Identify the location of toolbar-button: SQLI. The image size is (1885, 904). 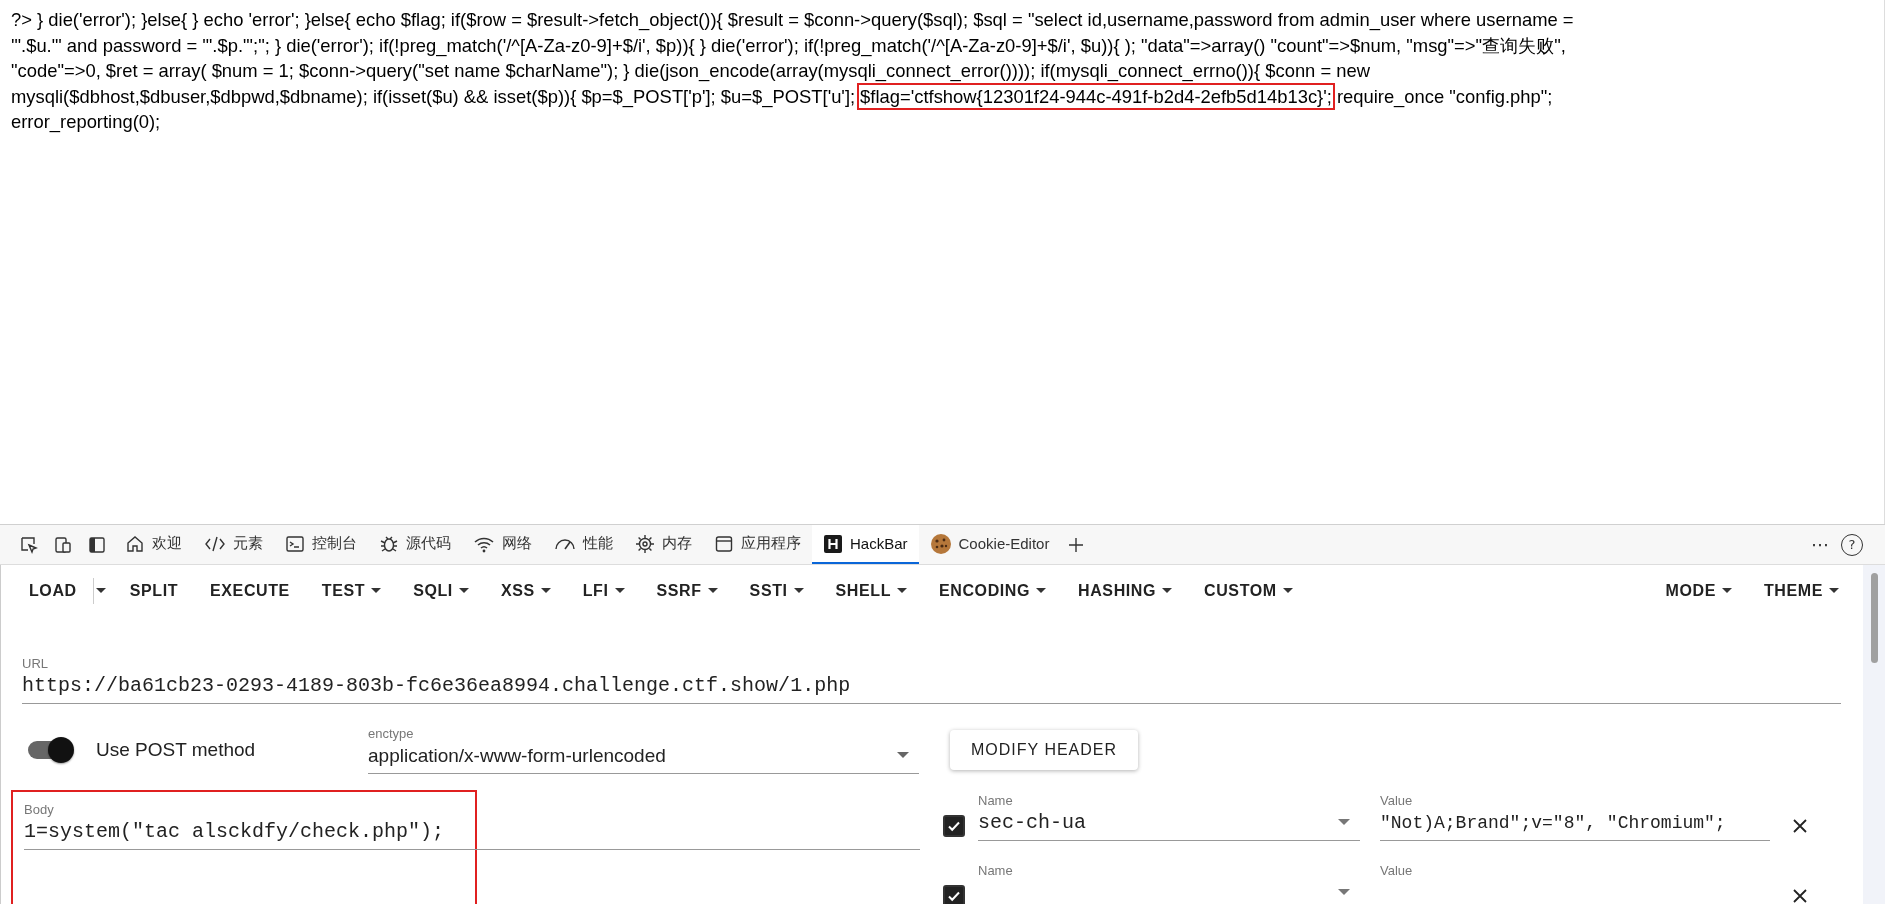
(441, 590).